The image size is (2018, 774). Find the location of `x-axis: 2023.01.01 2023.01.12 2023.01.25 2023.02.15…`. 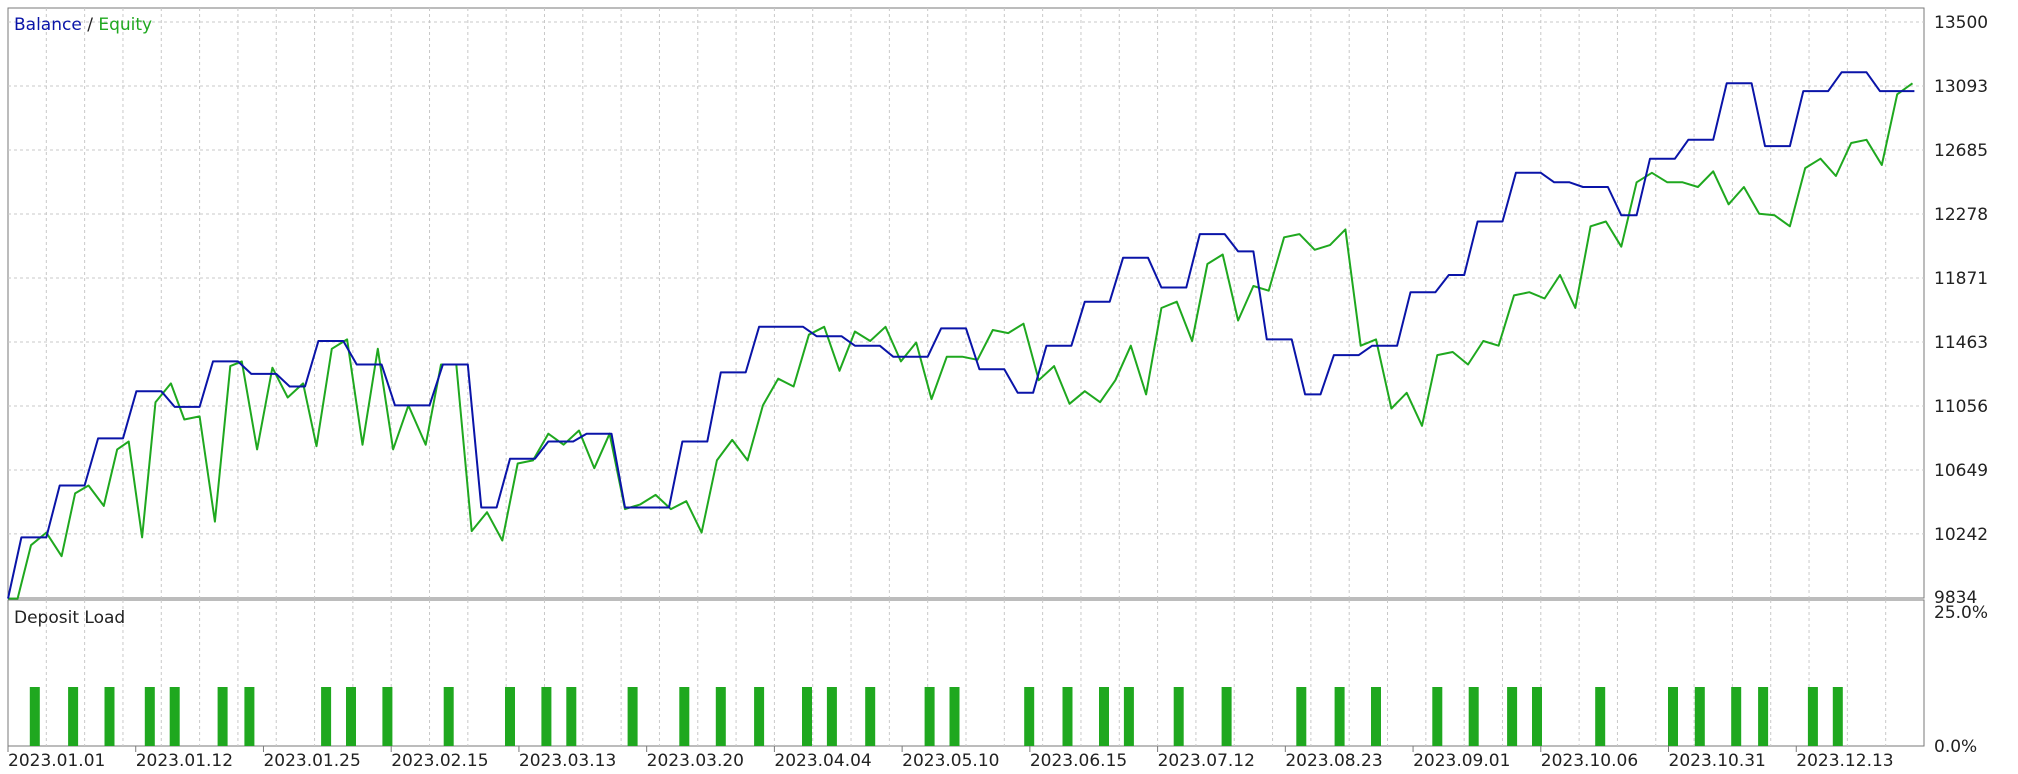

x-axis: 2023.01.01 2023.01.12 2023.01.25 2023.02.15… is located at coordinates (950, 758).